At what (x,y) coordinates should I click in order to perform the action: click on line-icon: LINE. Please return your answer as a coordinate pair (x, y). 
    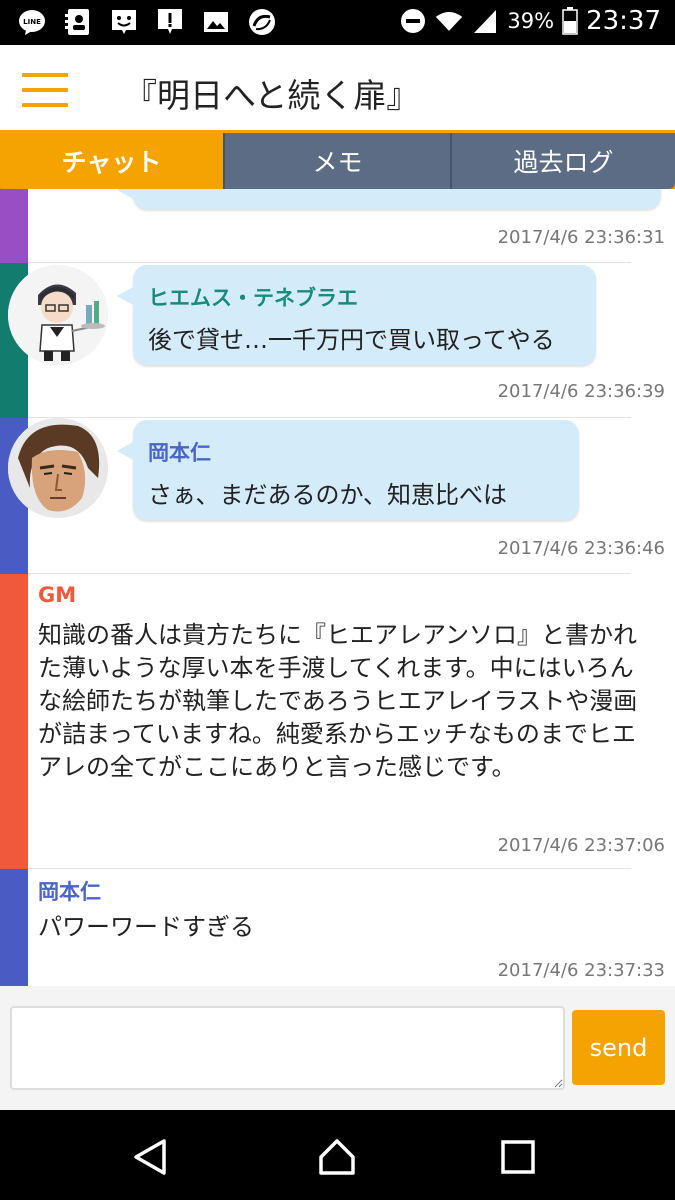
    Looking at the image, I should click on (32, 22).